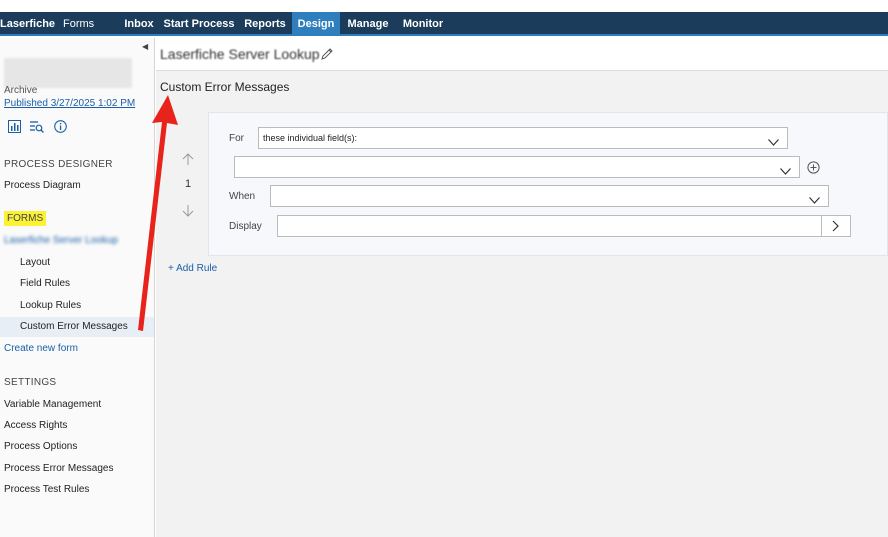  What do you see at coordinates (45, 283) in the screenshot?
I see `sidebar-item-field-rules: Field Rules` at bounding box center [45, 283].